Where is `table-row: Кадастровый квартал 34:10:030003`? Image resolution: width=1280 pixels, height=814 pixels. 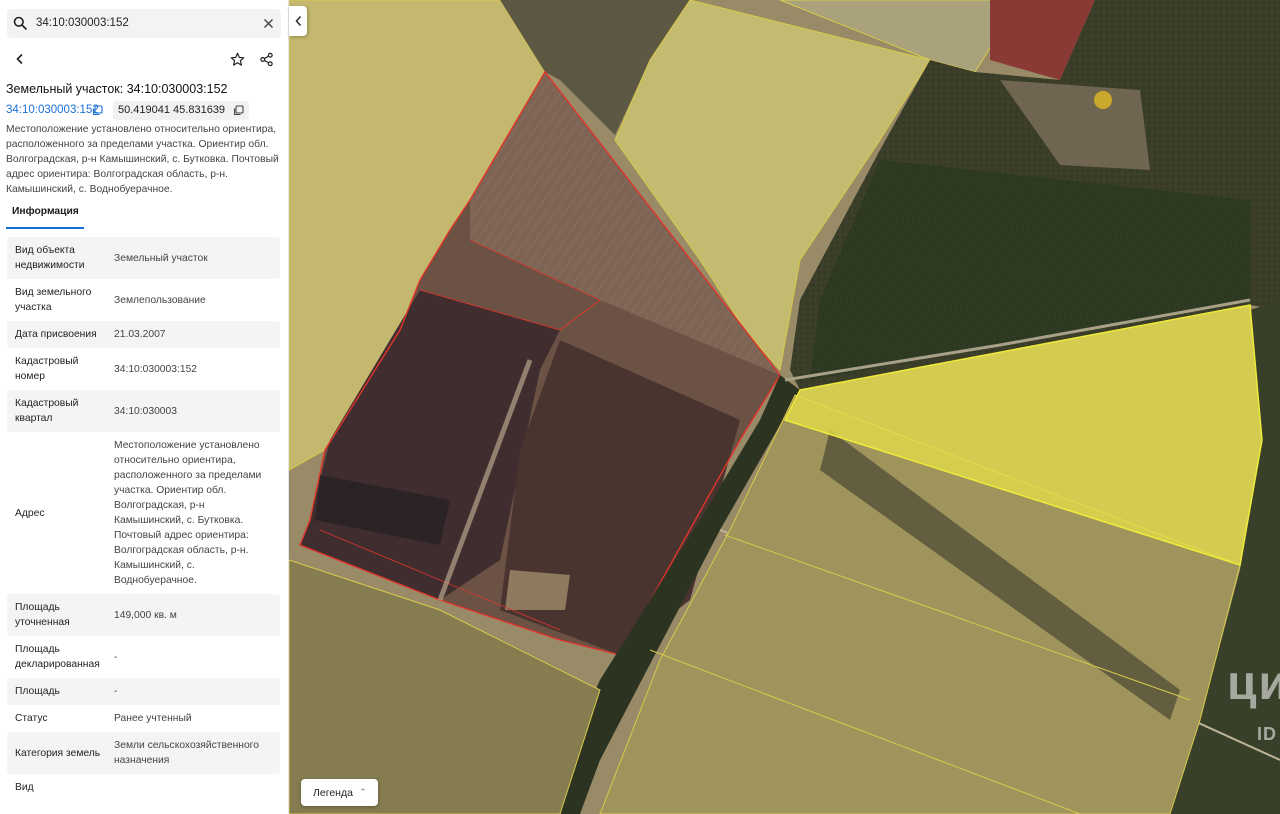
table-row: Кадастровый квартал 34:10:030003 is located at coordinates (143, 411).